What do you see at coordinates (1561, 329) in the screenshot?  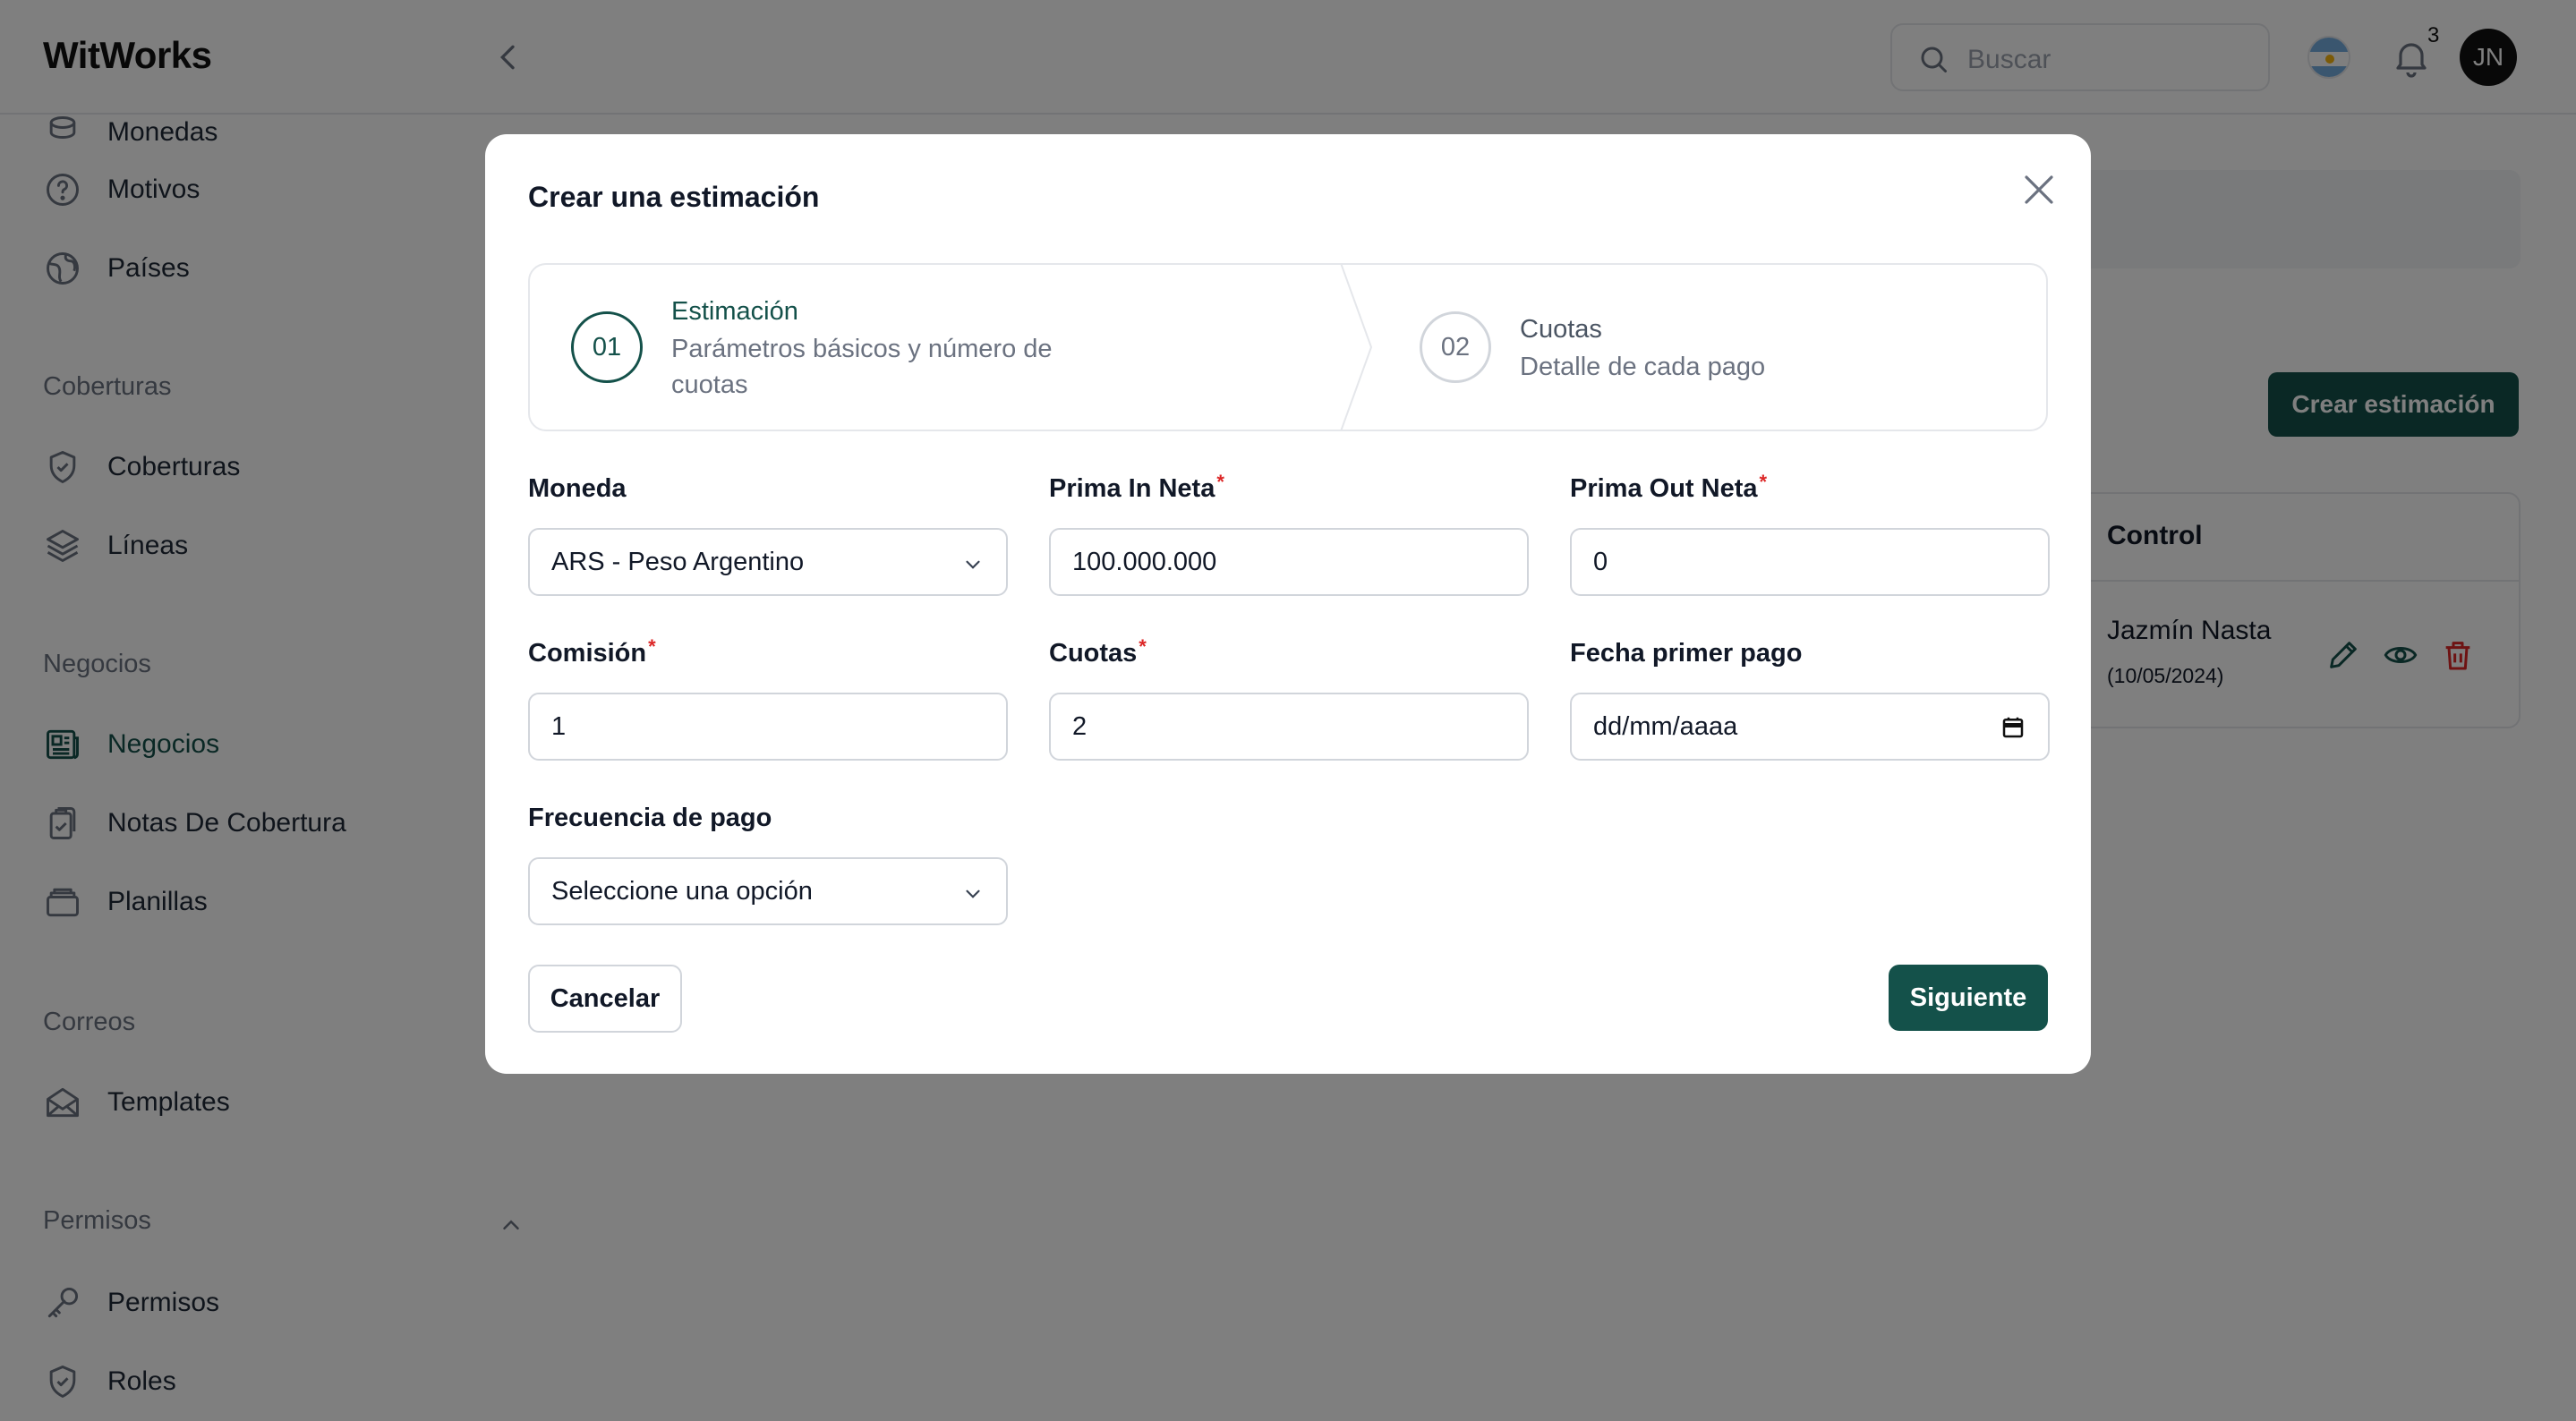 I see `step-2-title: Cuotas` at bounding box center [1561, 329].